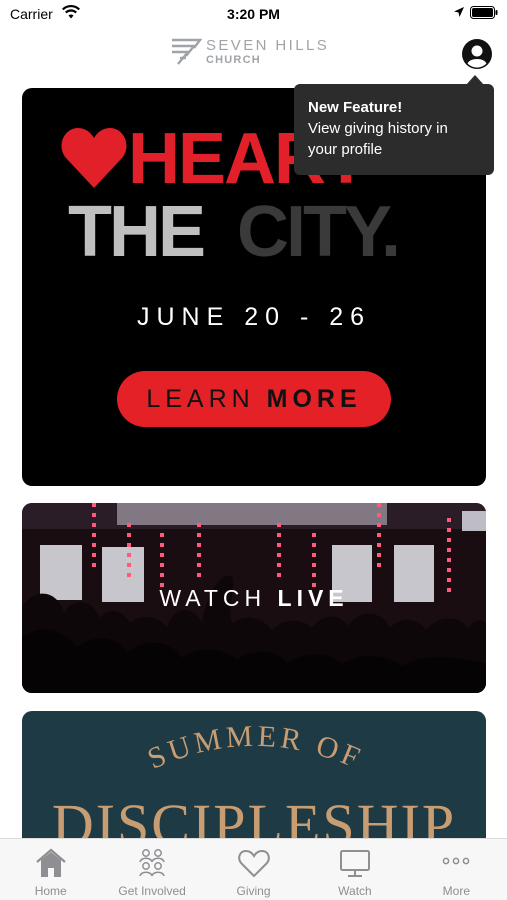  What do you see at coordinates (187, 51) in the screenshot?
I see `seven-hills-logo-icon` at bounding box center [187, 51].